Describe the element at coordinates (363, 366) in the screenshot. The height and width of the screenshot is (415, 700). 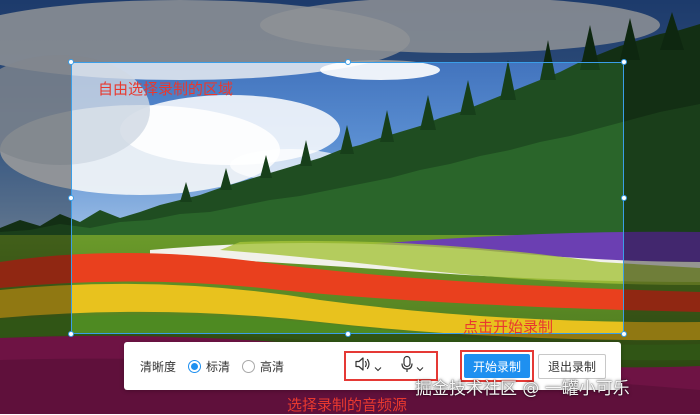
I see `speaker-icon` at that location.